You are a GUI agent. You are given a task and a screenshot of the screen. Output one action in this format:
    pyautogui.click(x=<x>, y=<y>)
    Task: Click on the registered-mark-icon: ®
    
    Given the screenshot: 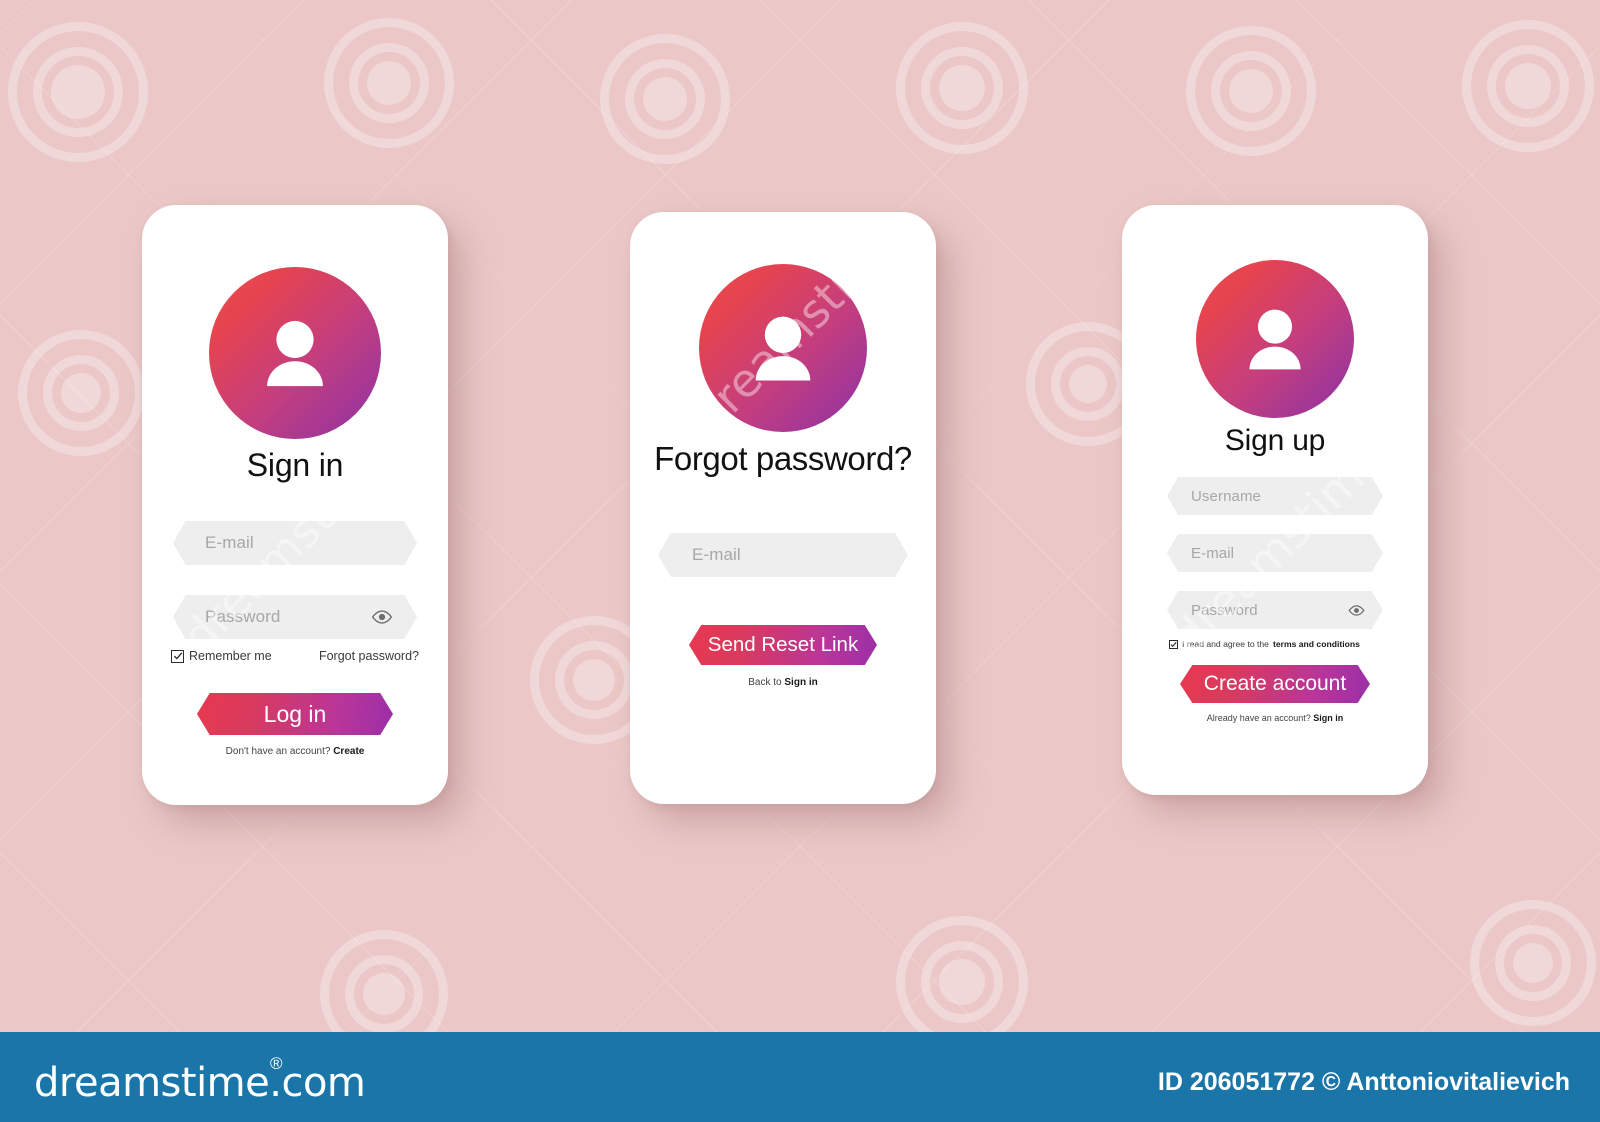 What is the action you would take?
    pyautogui.click(x=276, y=1063)
    